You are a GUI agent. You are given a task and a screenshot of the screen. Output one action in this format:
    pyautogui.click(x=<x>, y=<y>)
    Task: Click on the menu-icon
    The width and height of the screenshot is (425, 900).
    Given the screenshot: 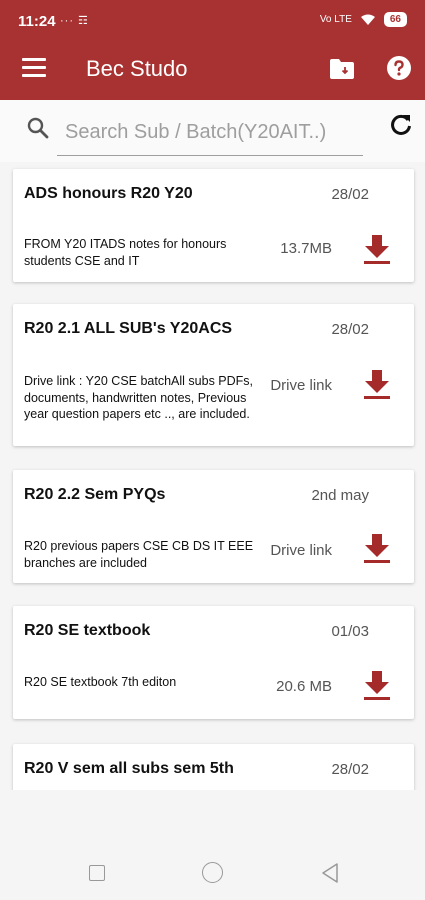 What is the action you would take?
    pyautogui.click(x=34, y=69)
    